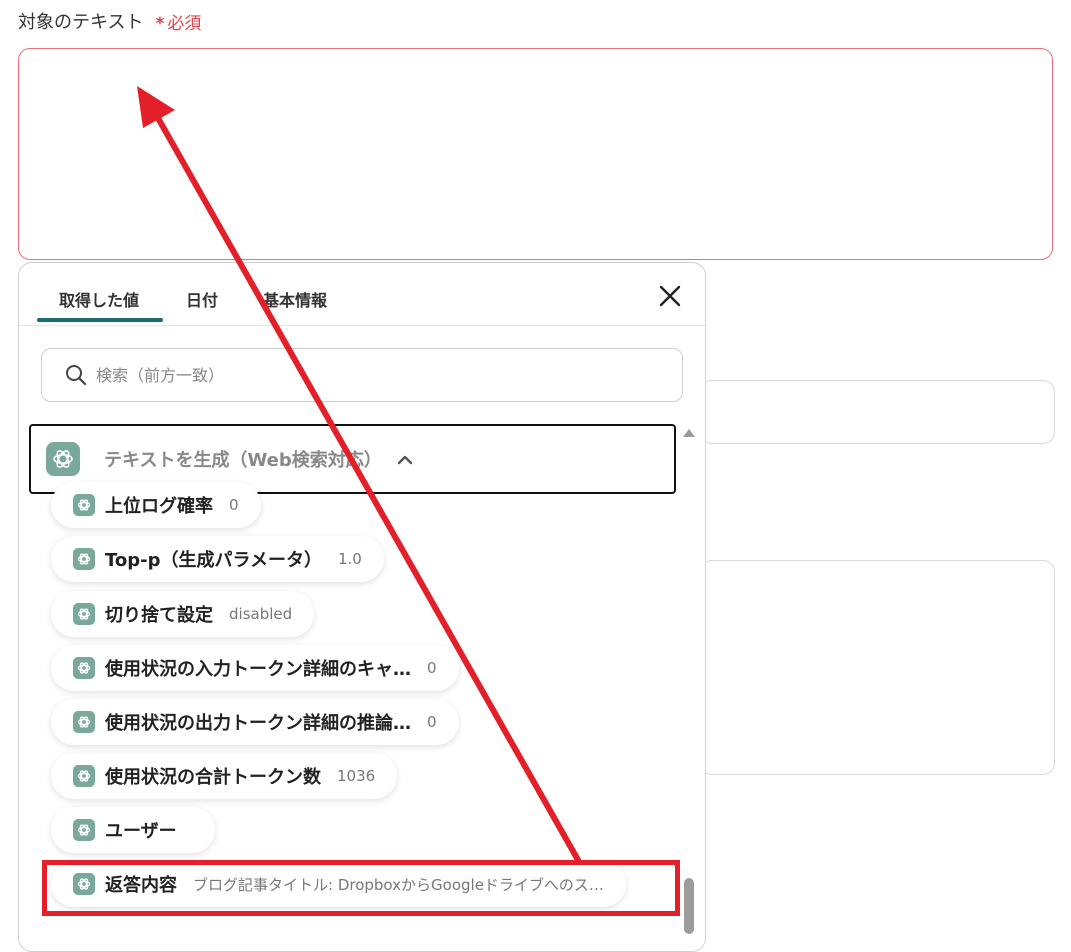 The image size is (1071, 952). I want to click on group-title: テキストを生成（Web検索対応）, so click(243, 460).